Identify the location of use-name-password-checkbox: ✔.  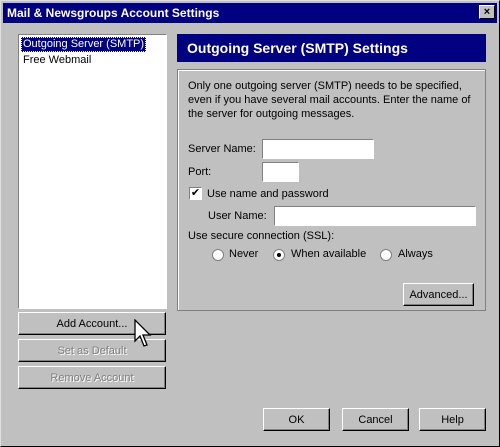
(195, 193).